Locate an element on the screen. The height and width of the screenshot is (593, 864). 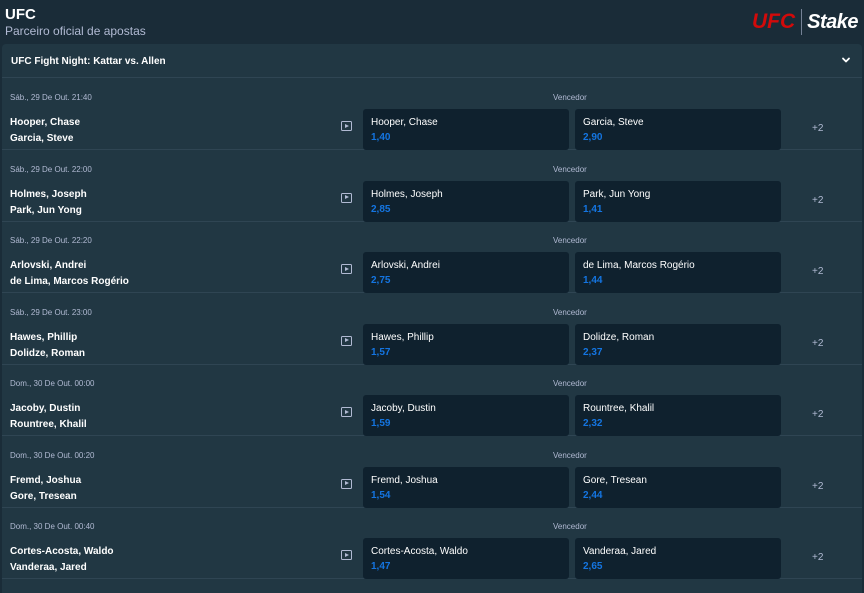
fighter-two-name: Garcia, Steve is located at coordinates (42, 138).